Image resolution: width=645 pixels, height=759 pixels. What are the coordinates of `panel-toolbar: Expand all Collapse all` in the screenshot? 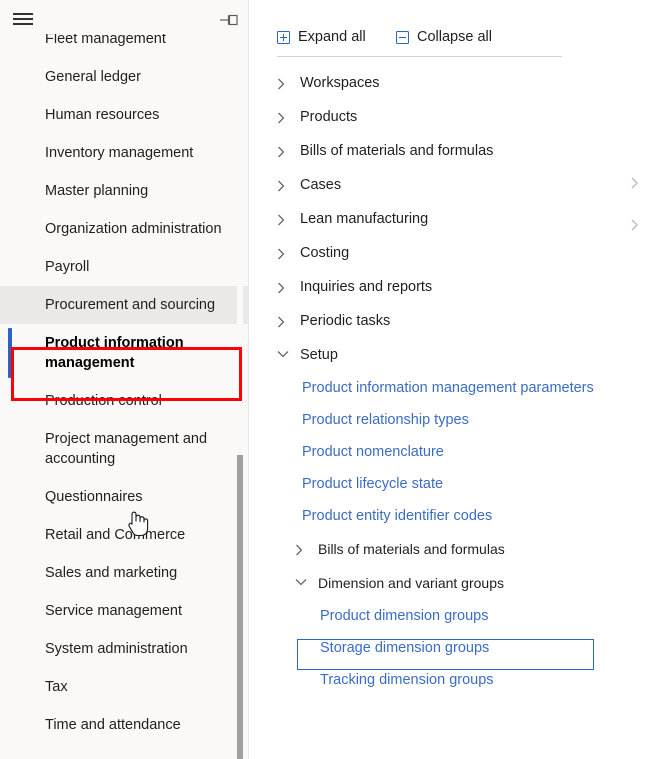 It's located at (447, 37).